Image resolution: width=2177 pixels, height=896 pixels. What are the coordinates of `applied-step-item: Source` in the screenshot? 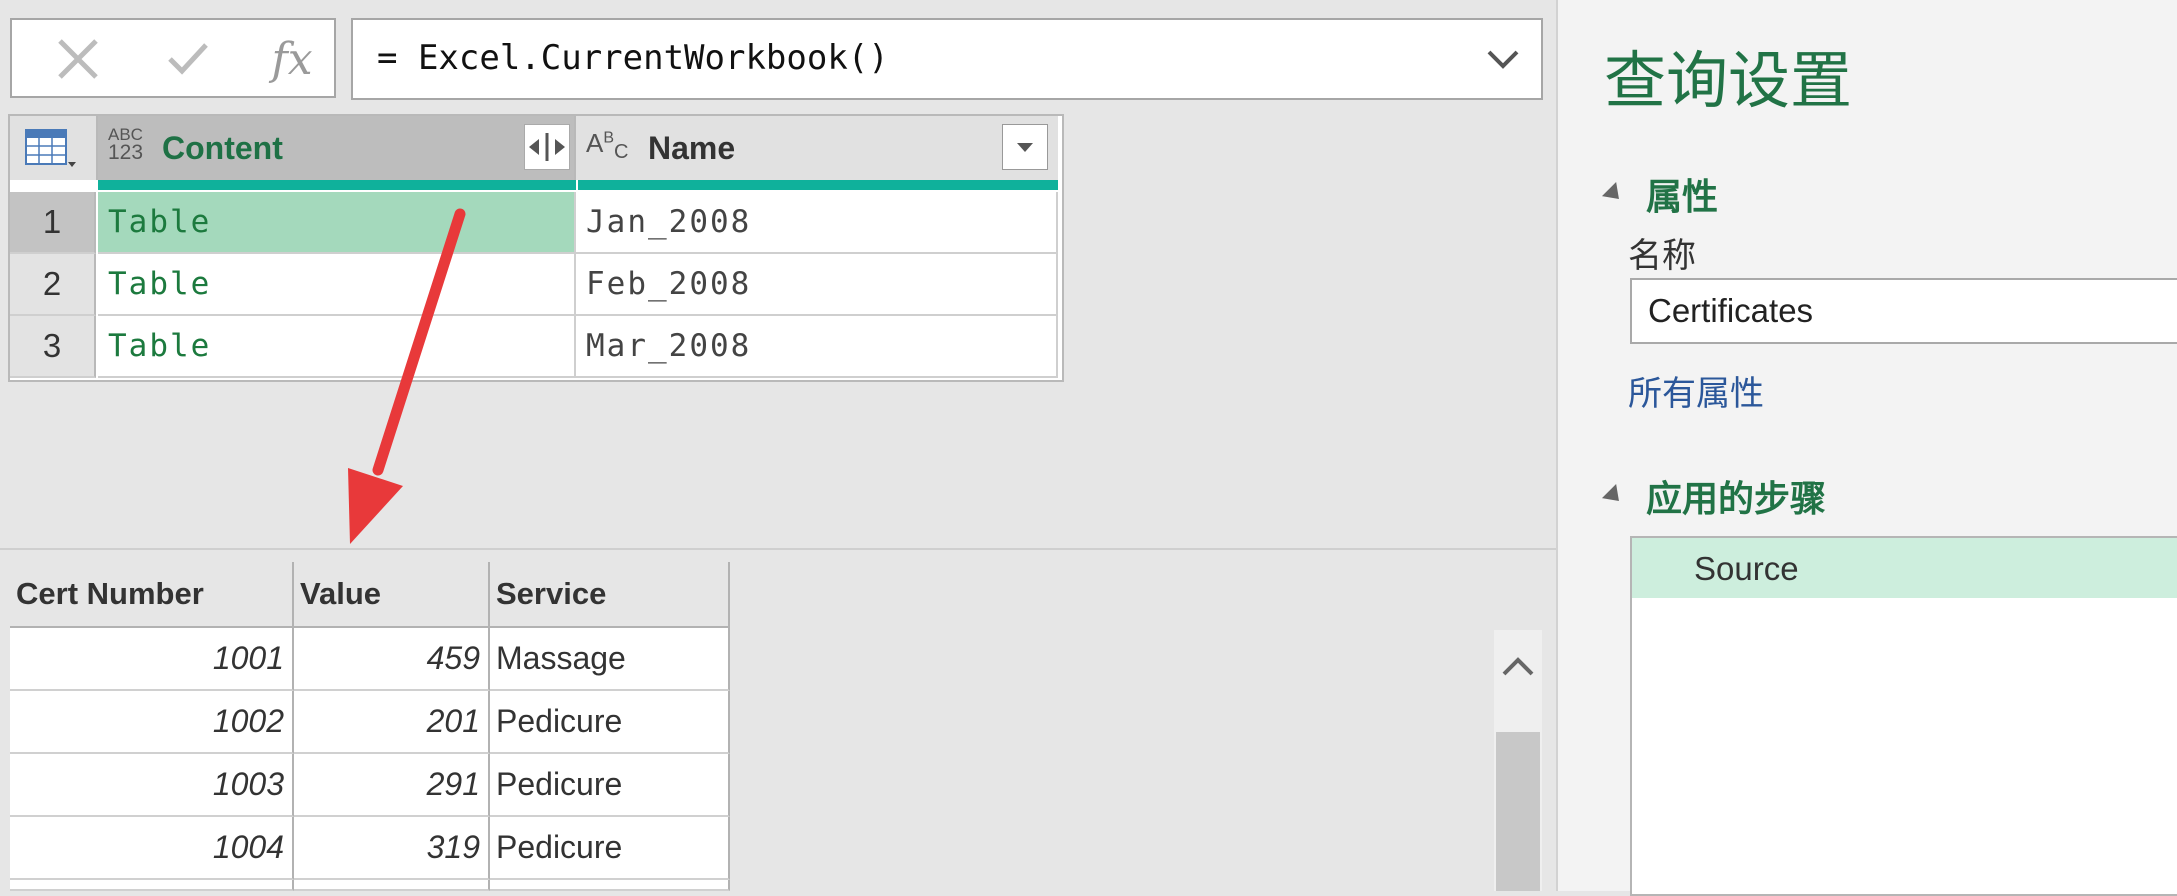 It's located at (1904, 568).